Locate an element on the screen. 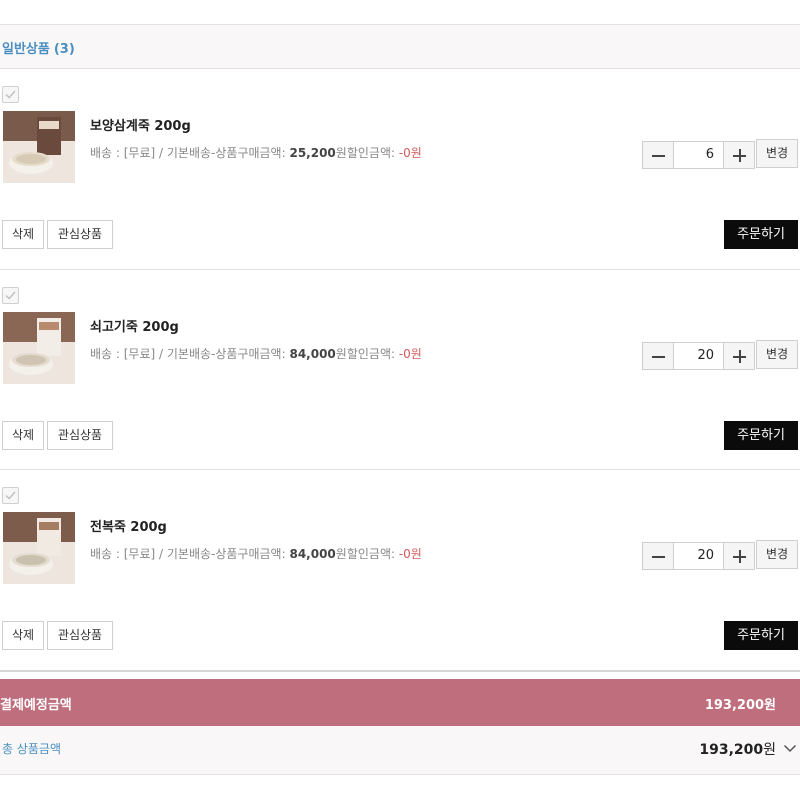  product-total-label: 총 상품금액 is located at coordinates (32, 749).